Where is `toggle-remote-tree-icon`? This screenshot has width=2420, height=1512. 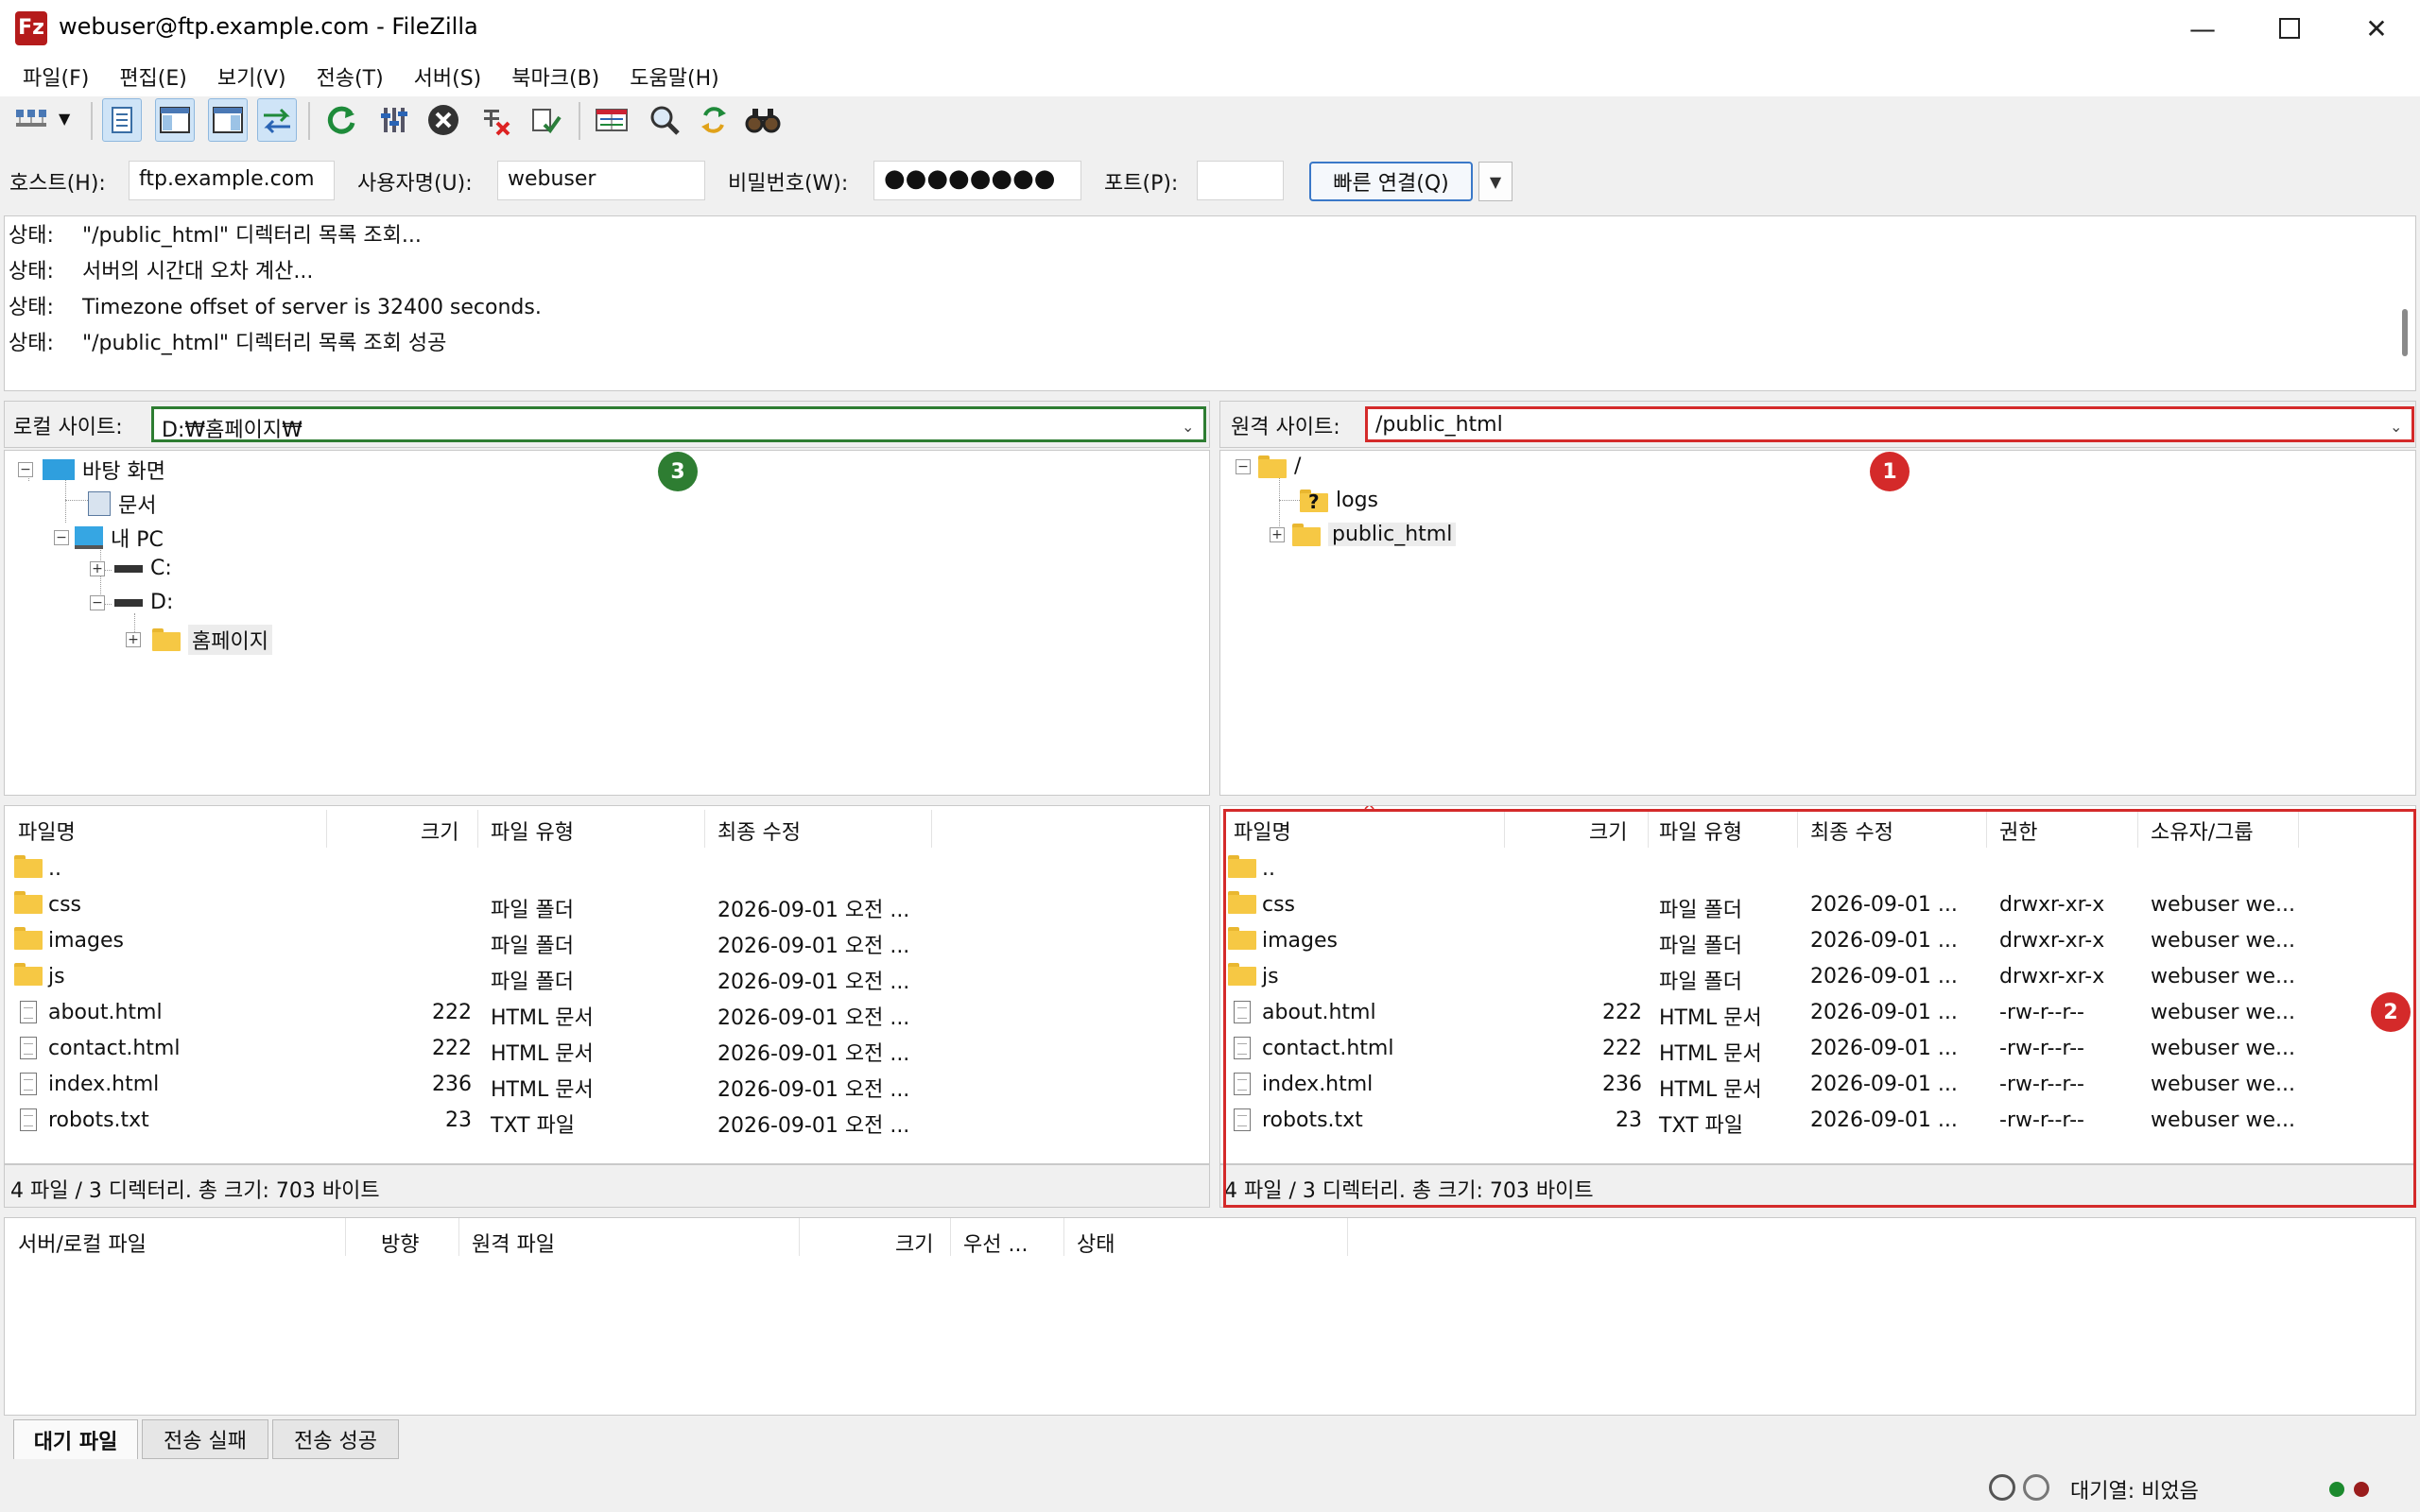
toggle-remote-tree-icon is located at coordinates (228, 120).